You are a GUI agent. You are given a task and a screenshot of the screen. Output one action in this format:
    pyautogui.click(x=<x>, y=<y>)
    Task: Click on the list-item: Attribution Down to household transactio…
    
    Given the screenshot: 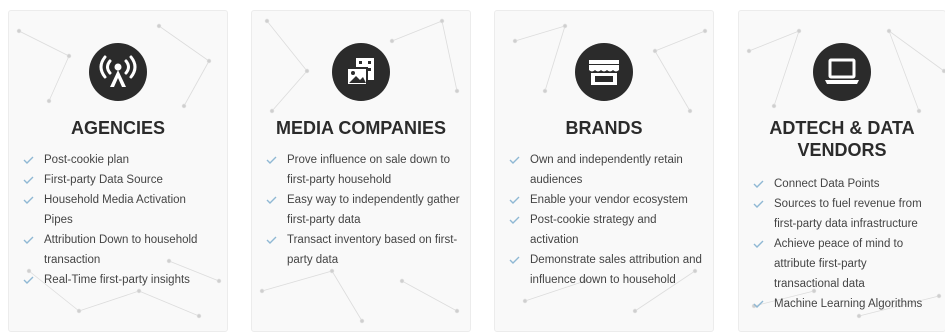 What is the action you would take?
    pyautogui.click(x=120, y=250)
    